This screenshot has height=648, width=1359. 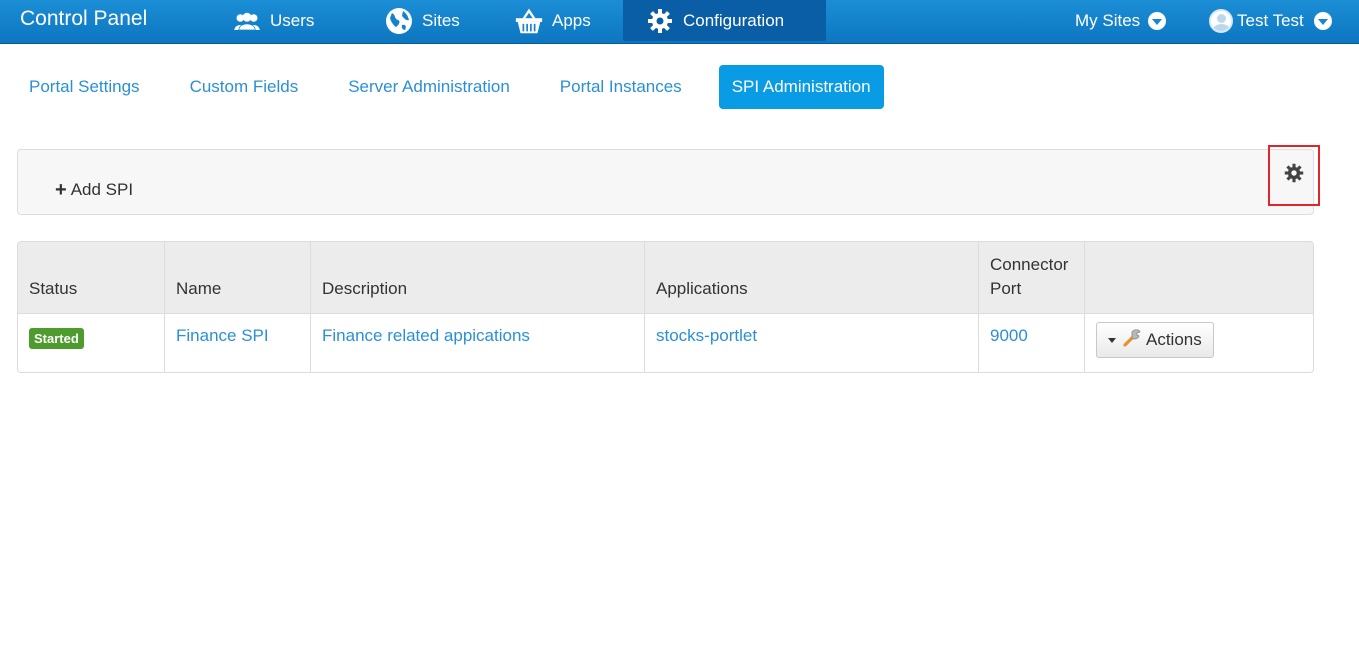 I want to click on actions-cell: Actions, so click(x=1199, y=343).